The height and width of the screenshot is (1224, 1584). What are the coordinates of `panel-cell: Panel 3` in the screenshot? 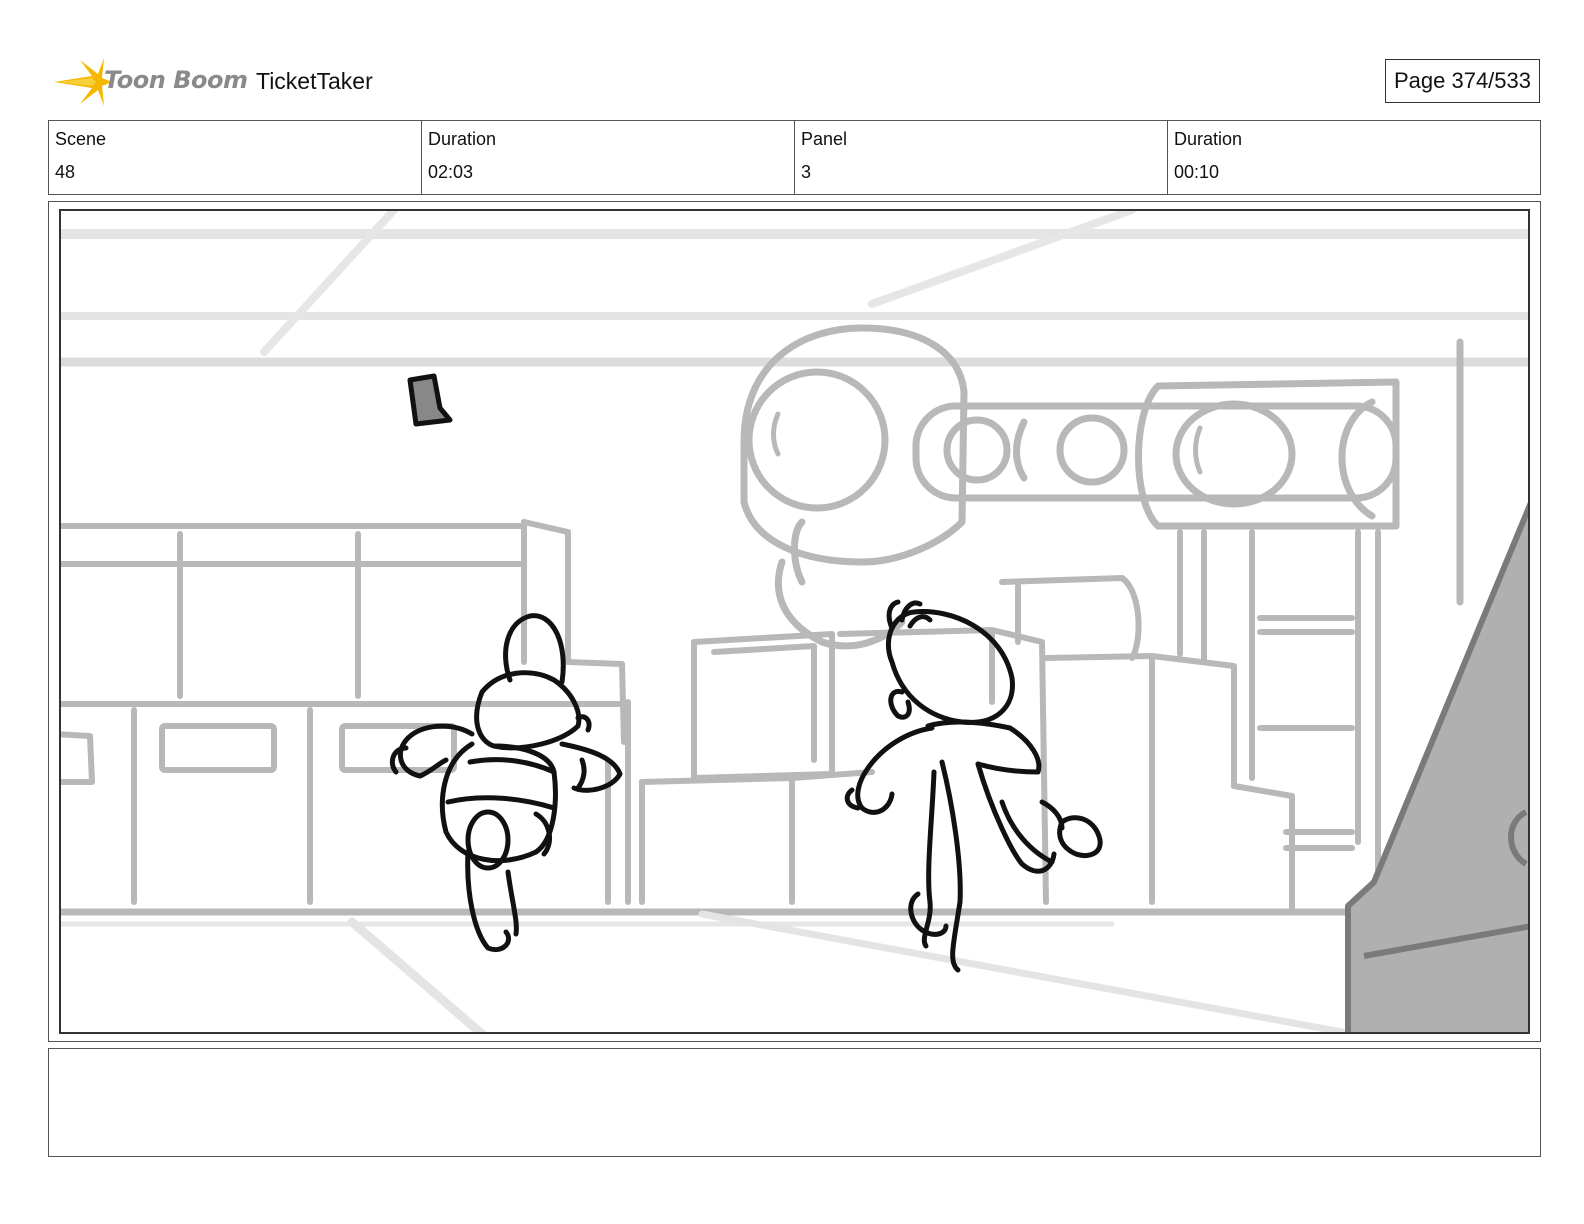 It's located at (981, 157).